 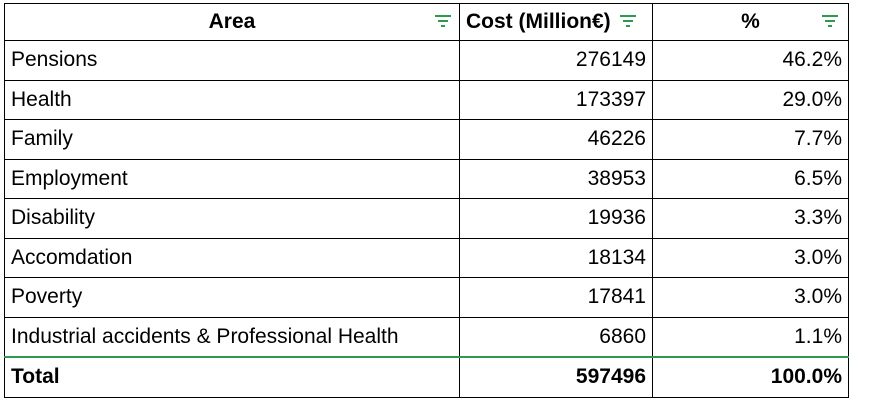 I want to click on table-row: Accomdation 18134 3.0%, so click(x=426, y=257).